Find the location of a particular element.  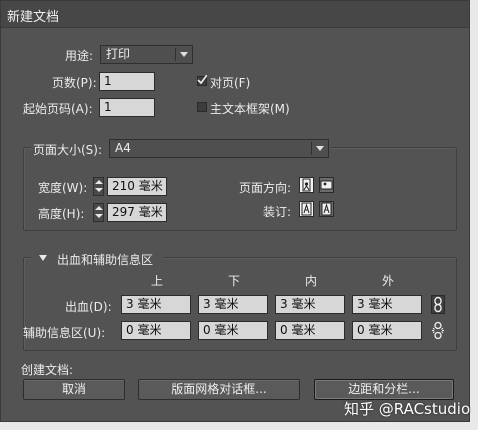

pages-label: 页数(P): is located at coordinates (74, 83).